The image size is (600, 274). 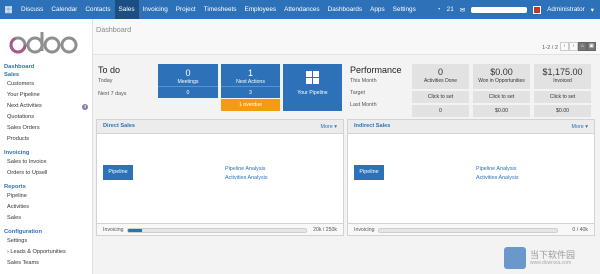 What do you see at coordinates (312, 87) in the screenshot?
I see `your-pipeline-tile: Your Pipeline` at bounding box center [312, 87].